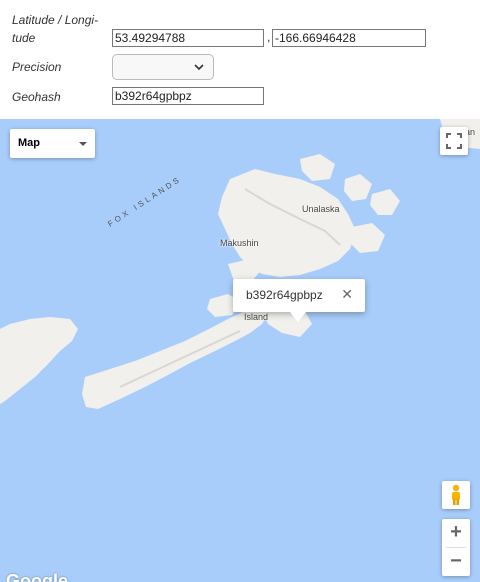  Describe the element at coordinates (349, 38) in the screenshot. I see `longitude-input` at that location.